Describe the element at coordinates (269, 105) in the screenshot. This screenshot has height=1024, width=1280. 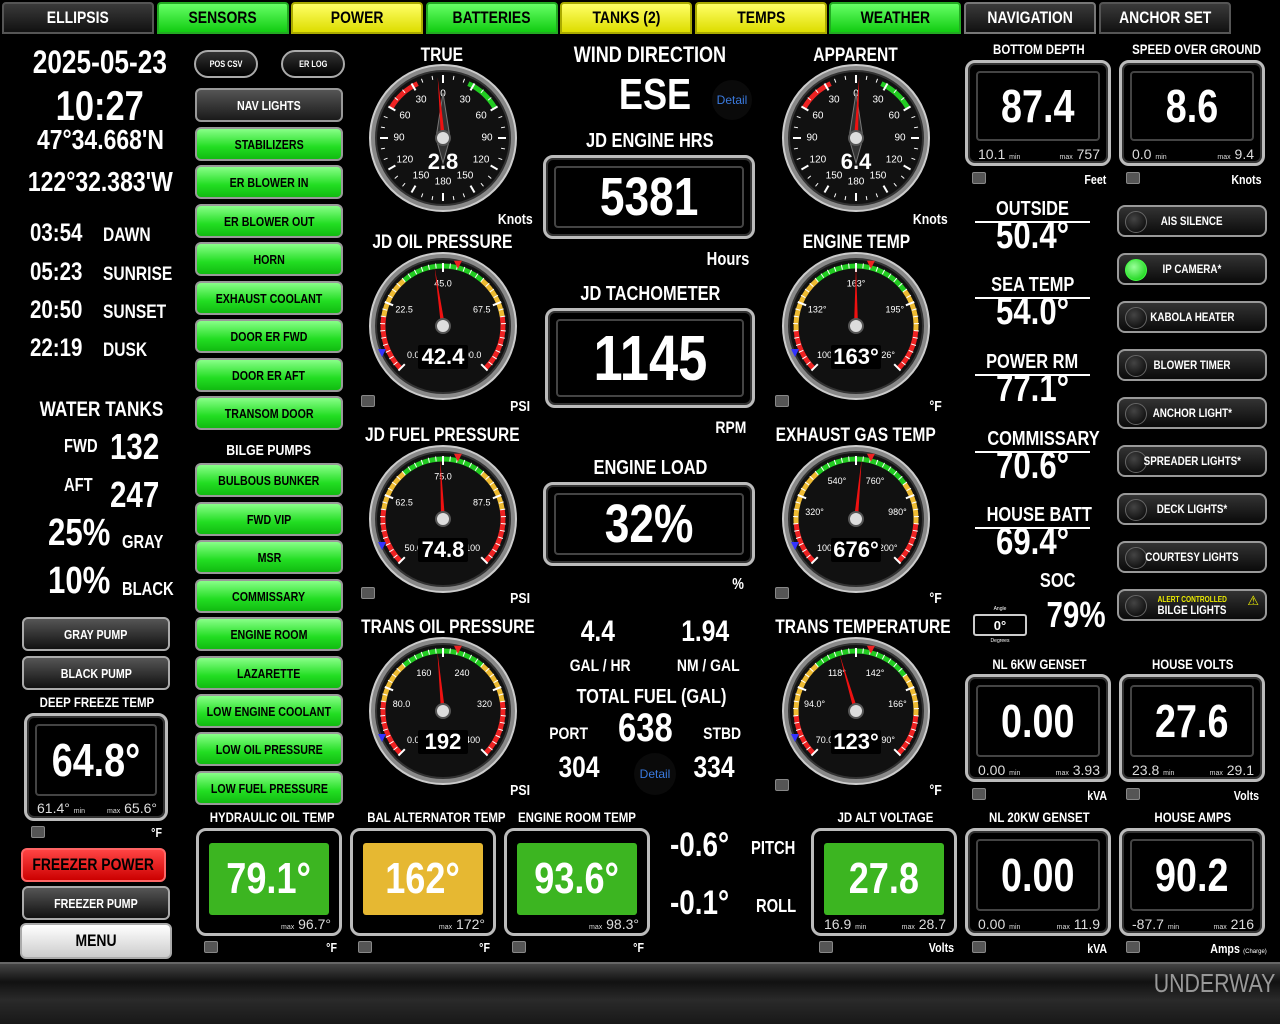
I see `nav-lights-button: NAV LIGHTS` at that location.